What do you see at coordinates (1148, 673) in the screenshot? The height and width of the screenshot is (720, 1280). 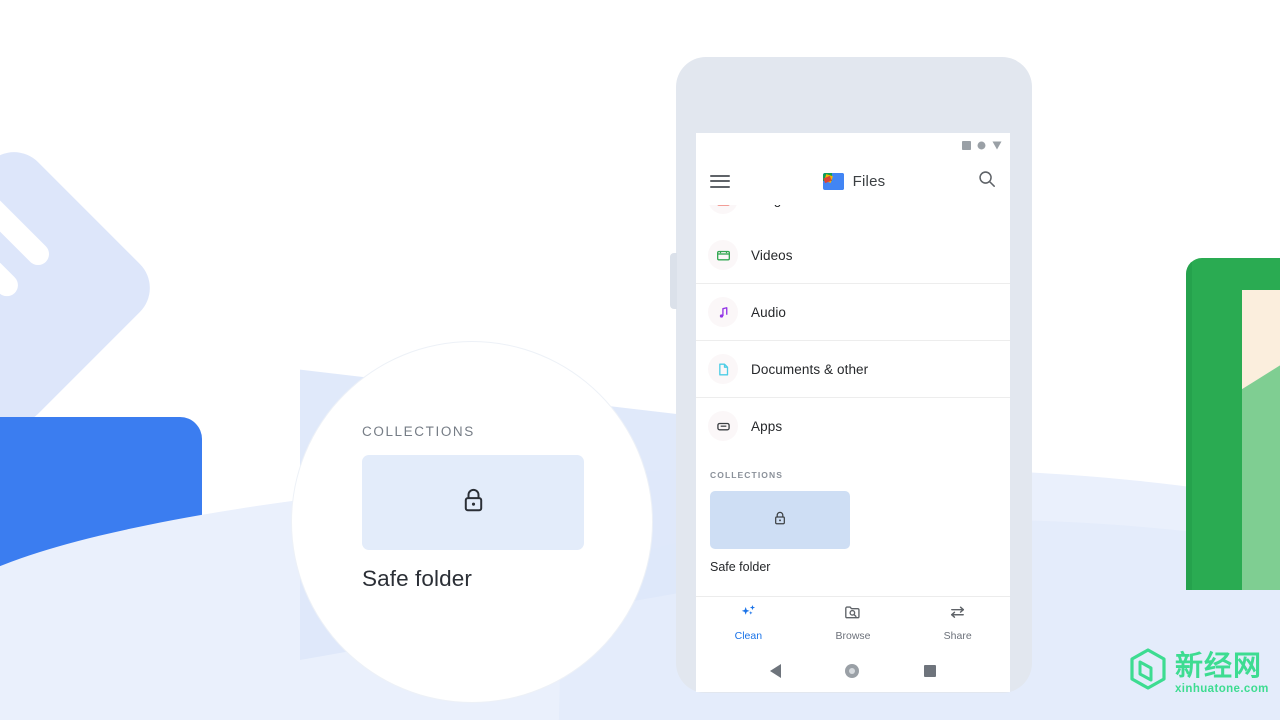 I see `xinhuatone-logo-icon` at bounding box center [1148, 673].